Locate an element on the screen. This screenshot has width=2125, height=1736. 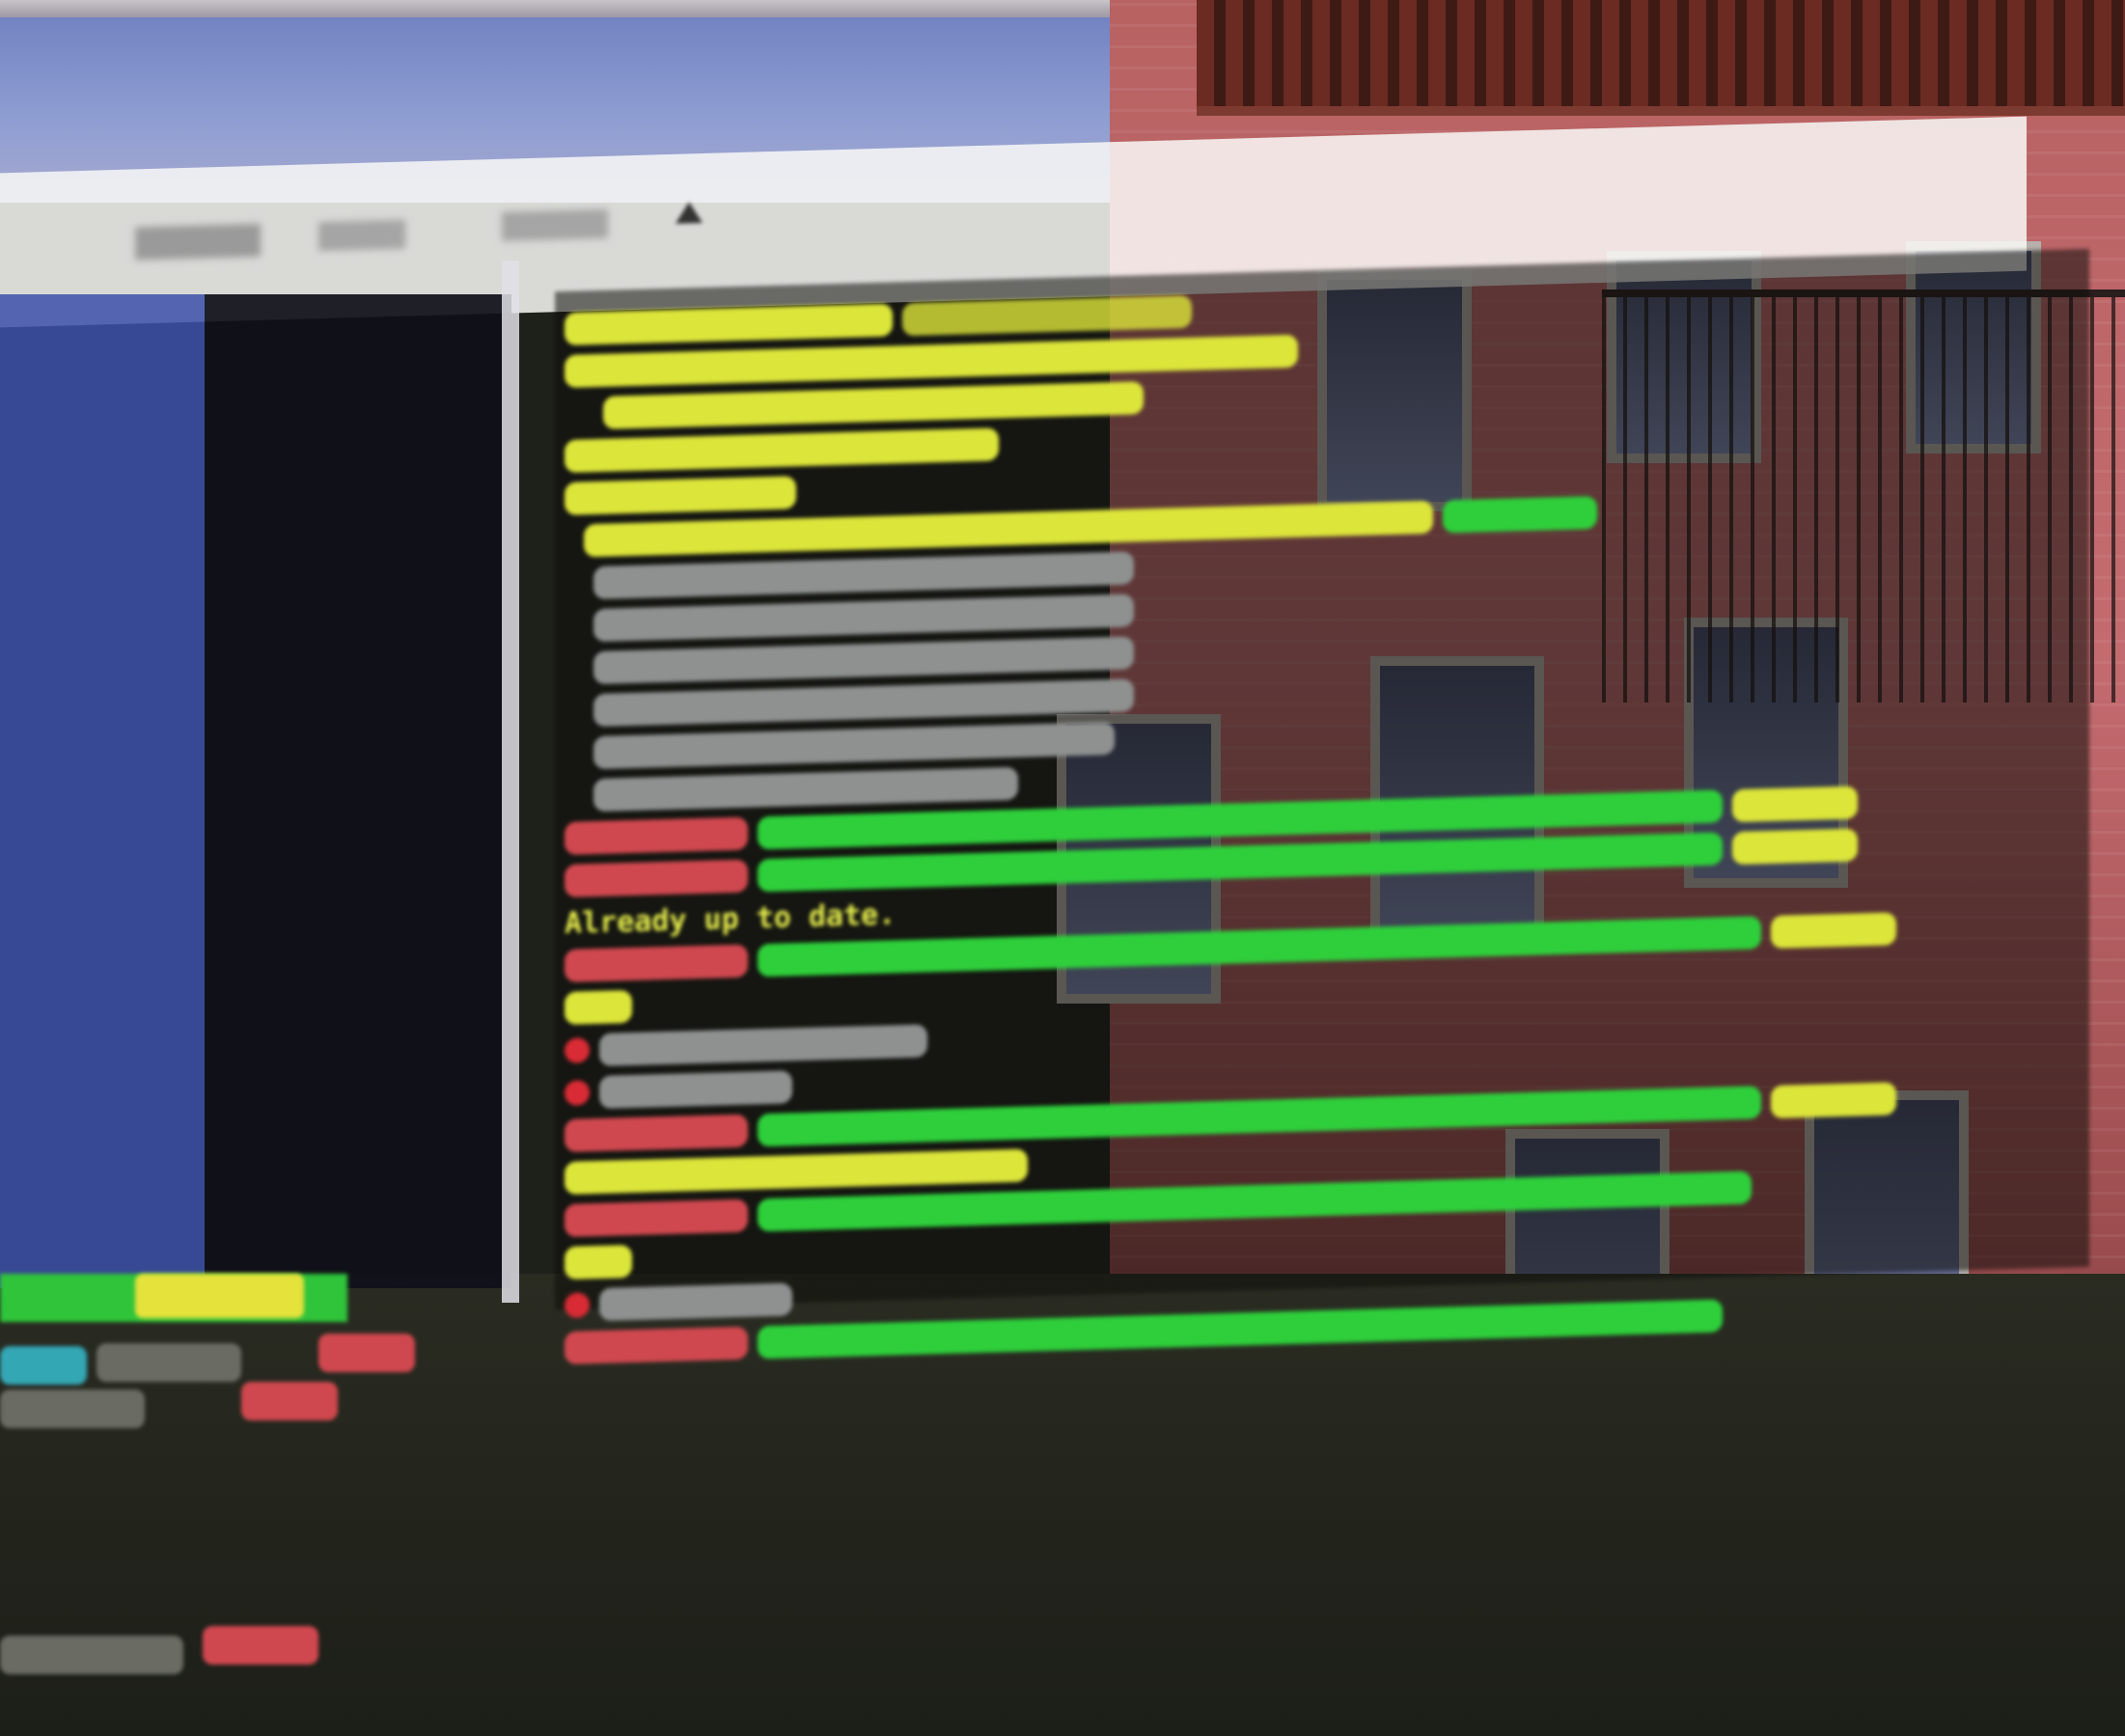
status-tag is located at coordinates (220, 1296).